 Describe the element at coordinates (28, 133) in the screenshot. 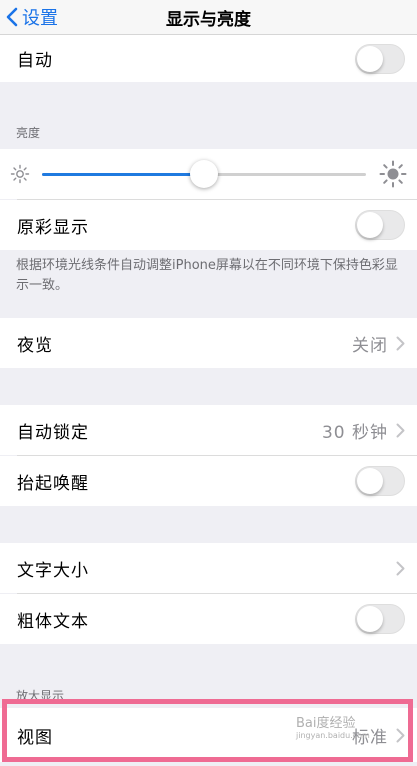

I see `brightness-section-header: 亮度` at that location.